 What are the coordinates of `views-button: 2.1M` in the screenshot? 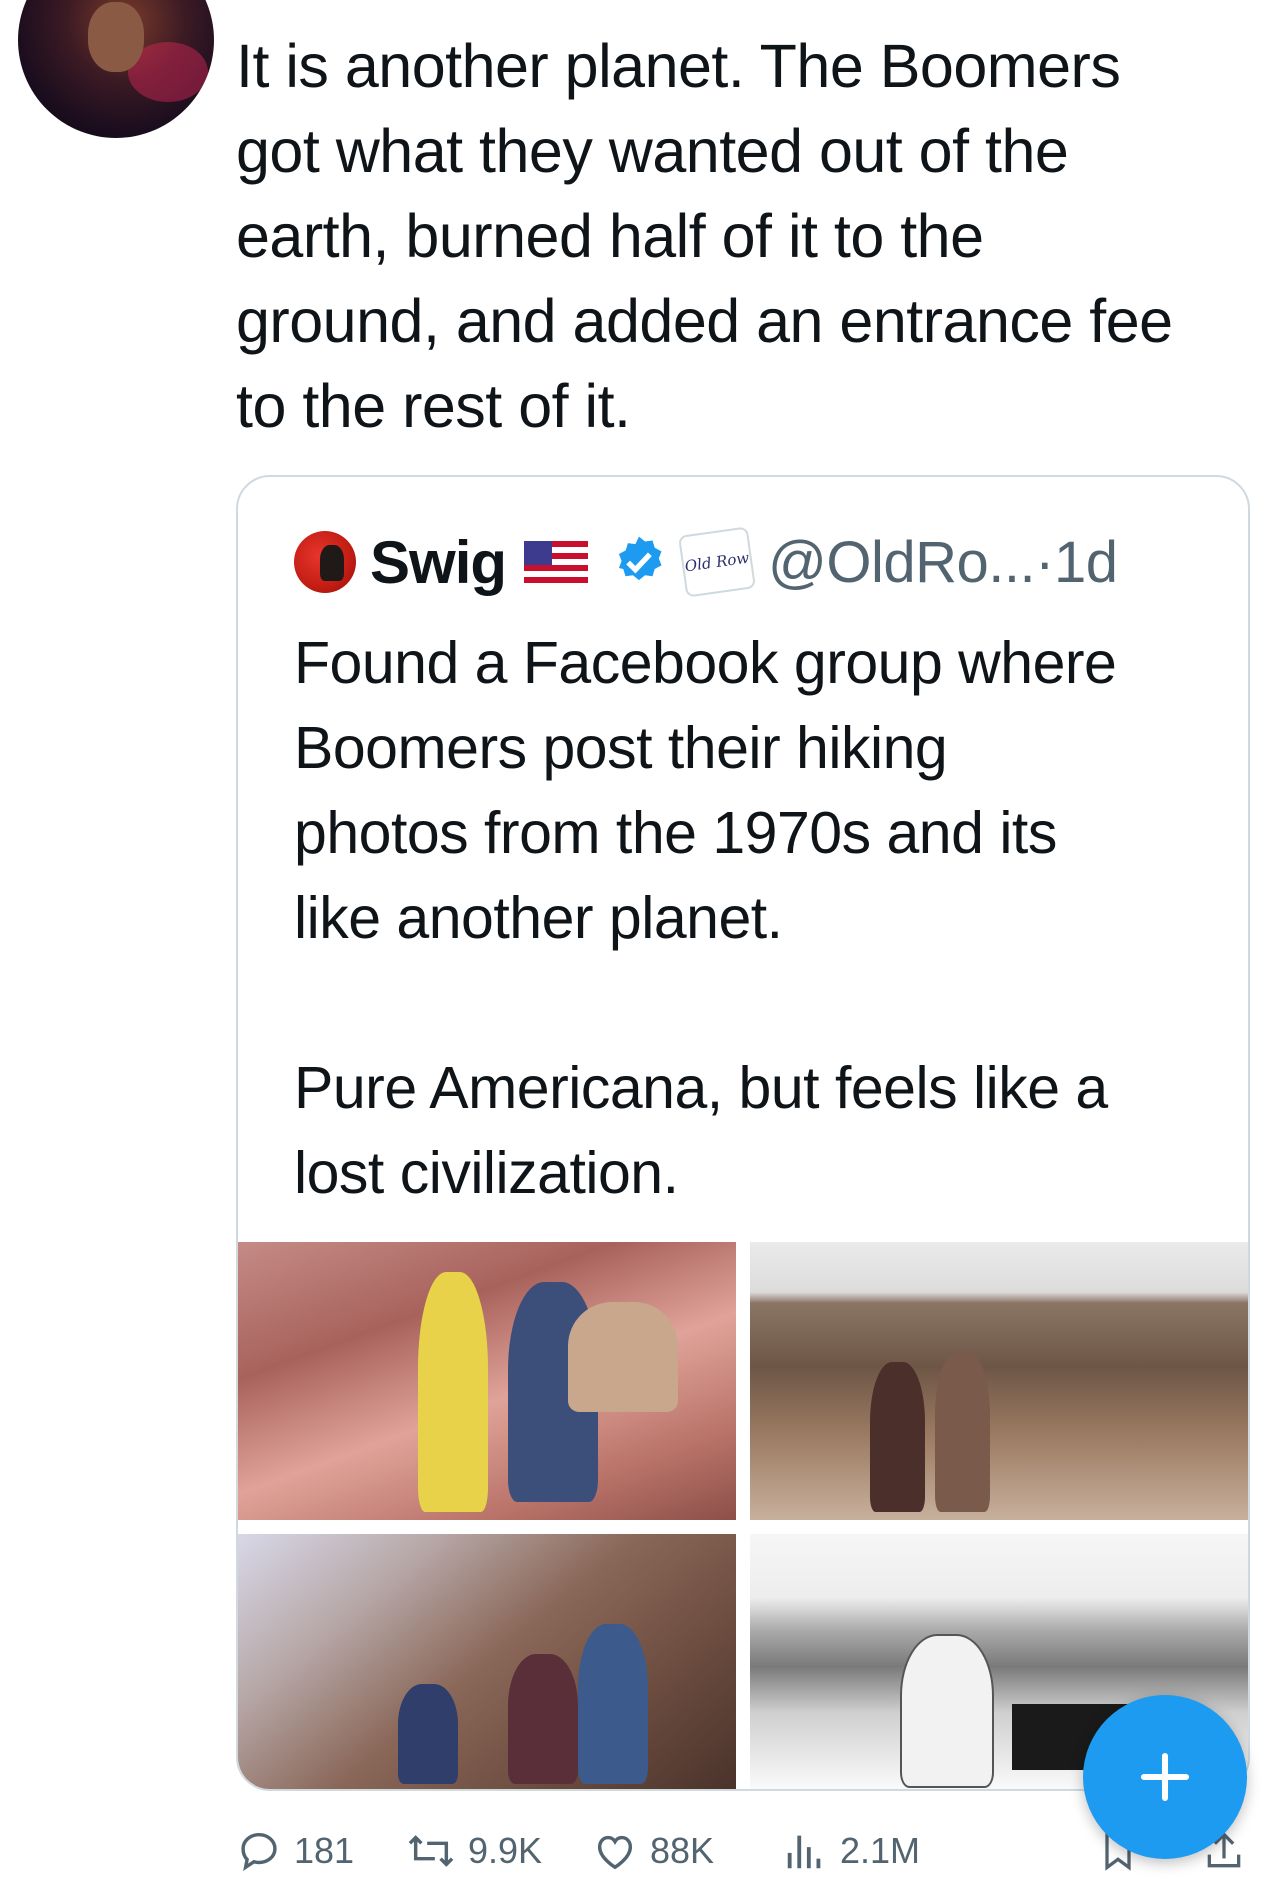 It's located at (851, 1851).